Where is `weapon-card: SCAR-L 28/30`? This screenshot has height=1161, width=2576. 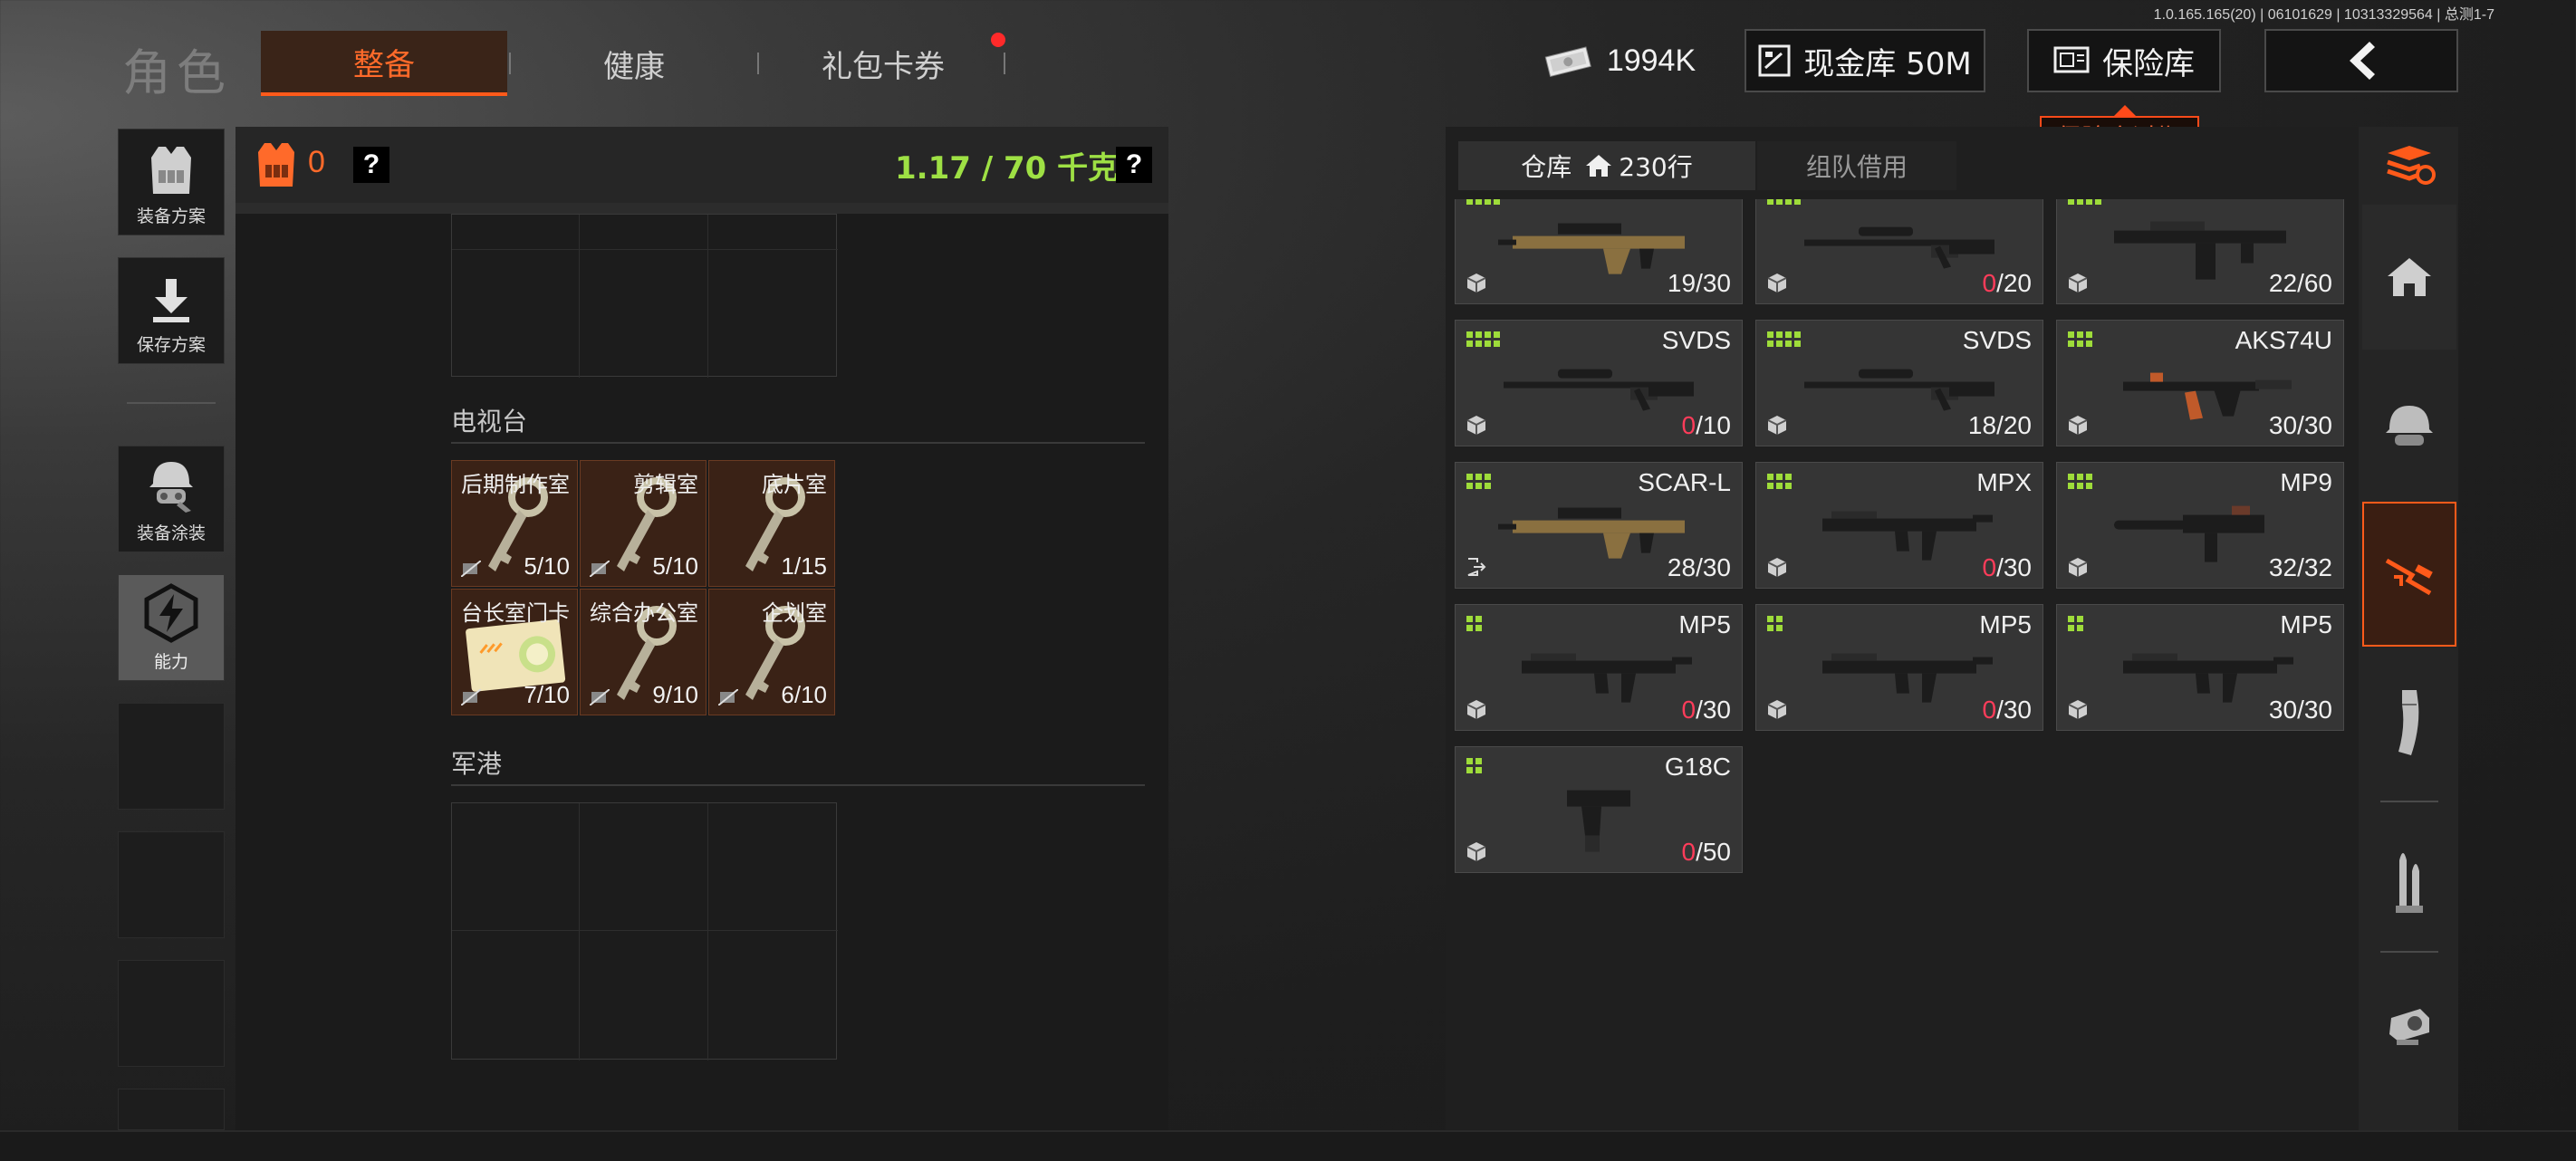 weapon-card: SCAR-L 28/30 is located at coordinates (1599, 525).